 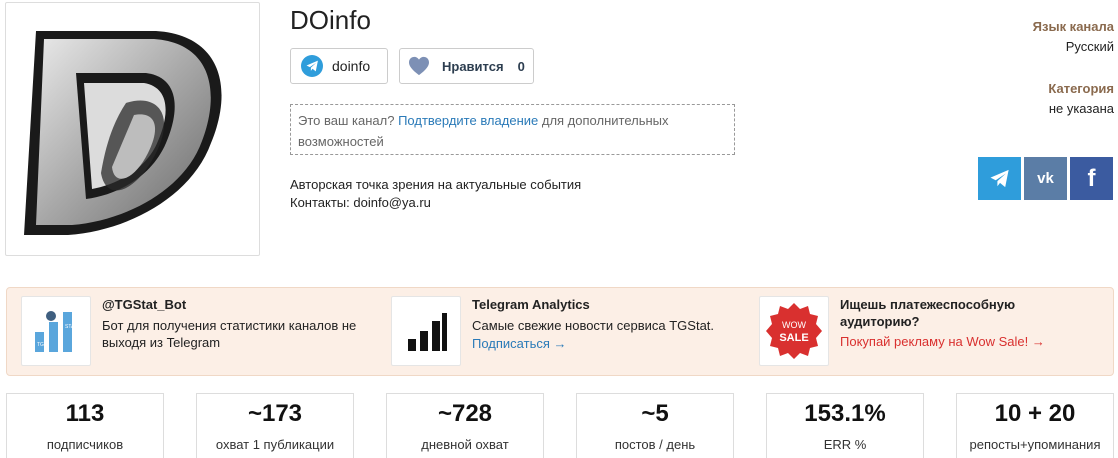 I want to click on stat-label: постов / день, so click(x=655, y=444).